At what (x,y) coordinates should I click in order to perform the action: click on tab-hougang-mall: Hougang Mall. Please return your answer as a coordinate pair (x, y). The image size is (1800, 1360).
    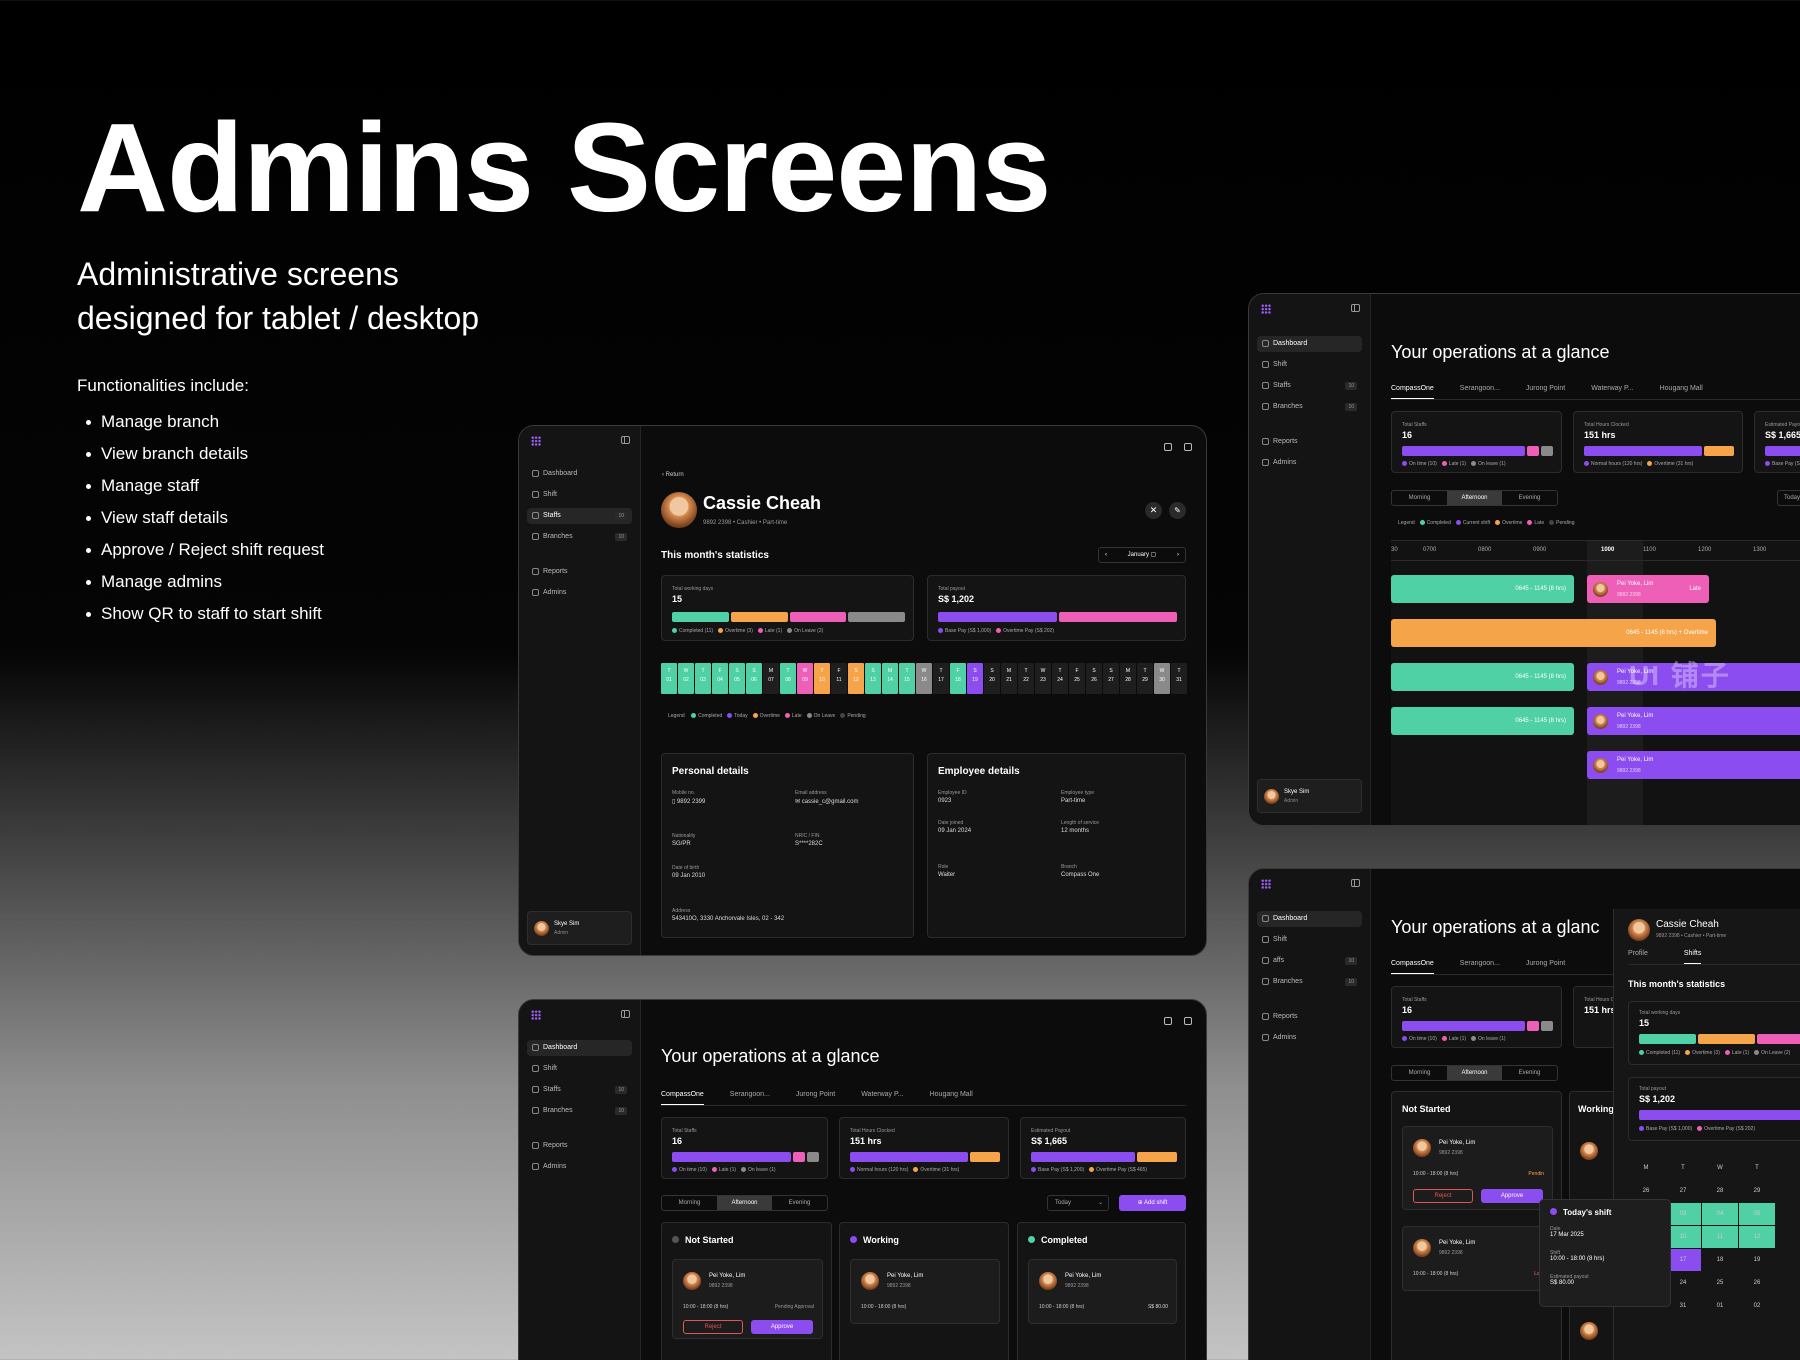
    Looking at the image, I should click on (1681, 390).